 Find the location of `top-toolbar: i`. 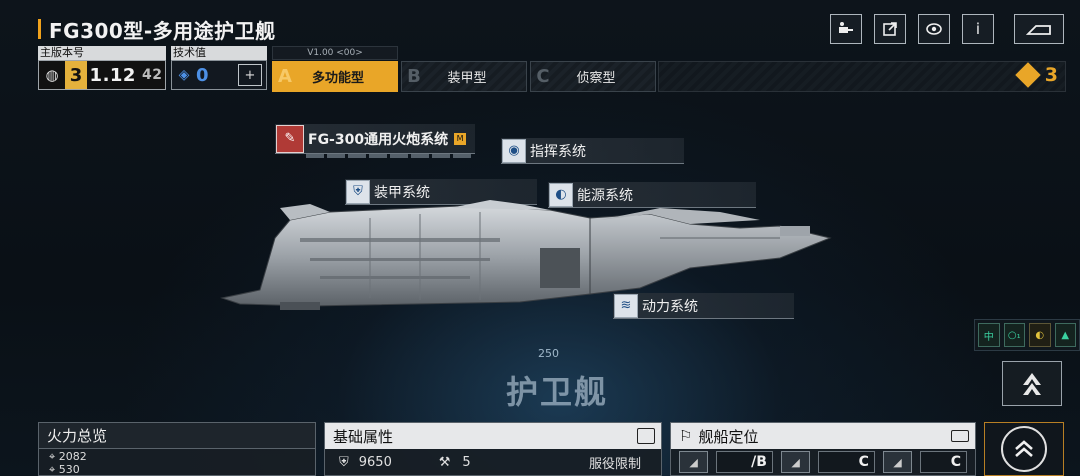

top-toolbar: i is located at coordinates (947, 29).